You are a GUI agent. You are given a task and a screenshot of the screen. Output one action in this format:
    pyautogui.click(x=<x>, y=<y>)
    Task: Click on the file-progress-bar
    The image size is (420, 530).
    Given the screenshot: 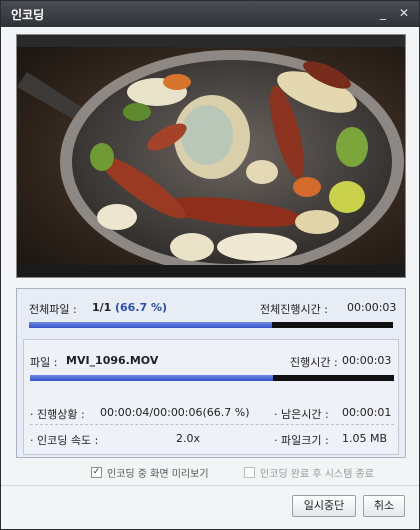 What is the action you would take?
    pyautogui.click(x=212, y=378)
    